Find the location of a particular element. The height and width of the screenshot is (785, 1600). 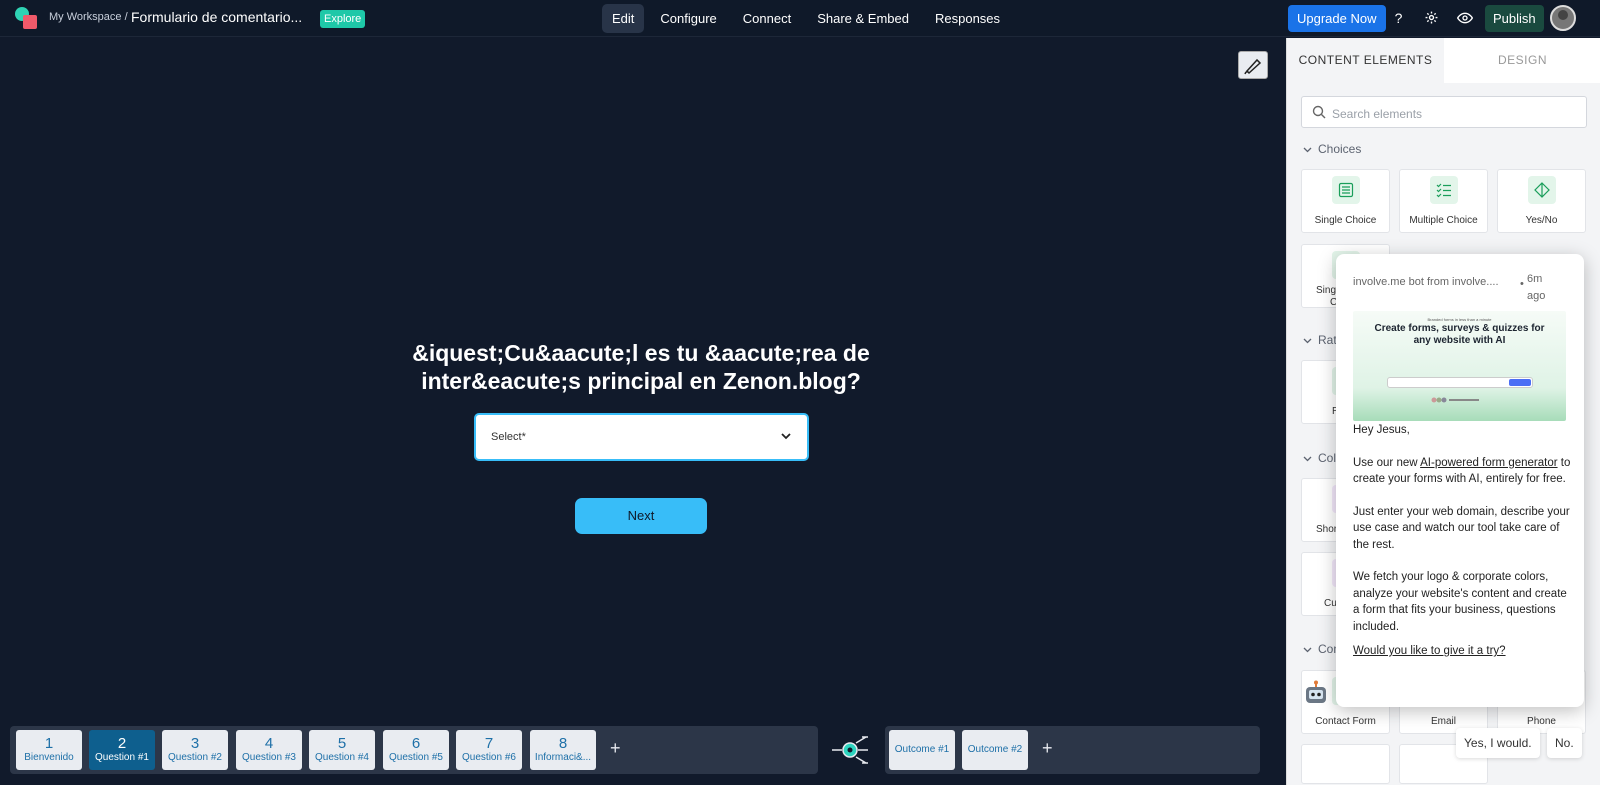

element-single-choice: Single Choice is located at coordinates (1345, 201).